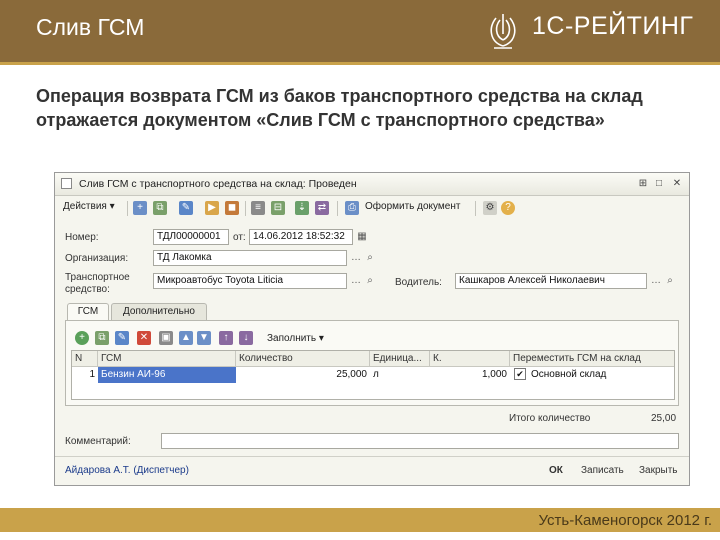  What do you see at coordinates (82, 237) in the screenshot?
I see `number-label: Номер:` at bounding box center [82, 237].